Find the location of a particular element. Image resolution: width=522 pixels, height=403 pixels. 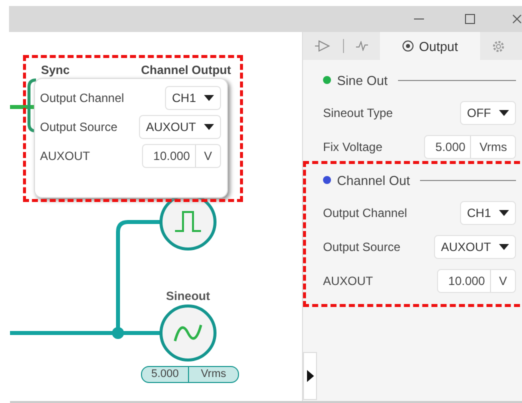

node-label: Sineout is located at coordinates (188, 296).